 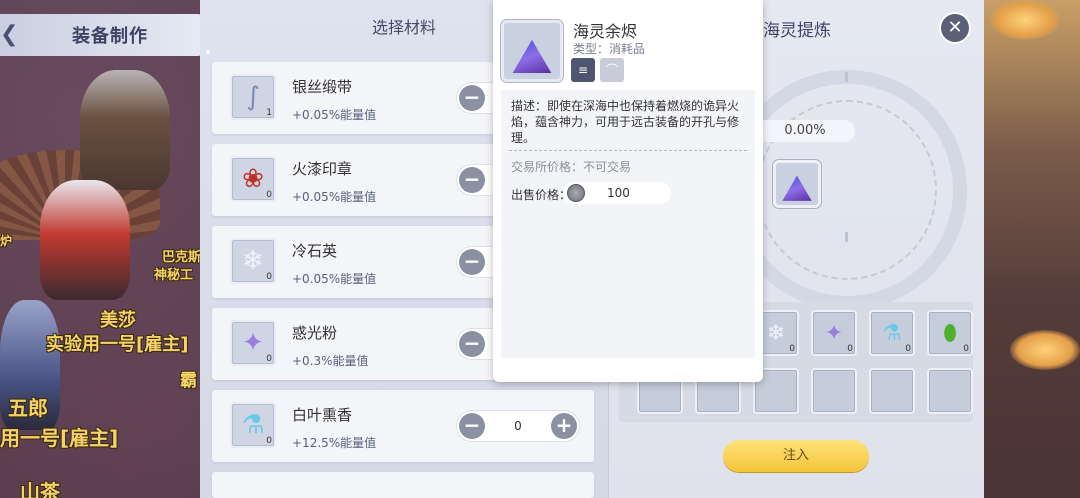 I want to click on material-item, so click(x=403, y=485).